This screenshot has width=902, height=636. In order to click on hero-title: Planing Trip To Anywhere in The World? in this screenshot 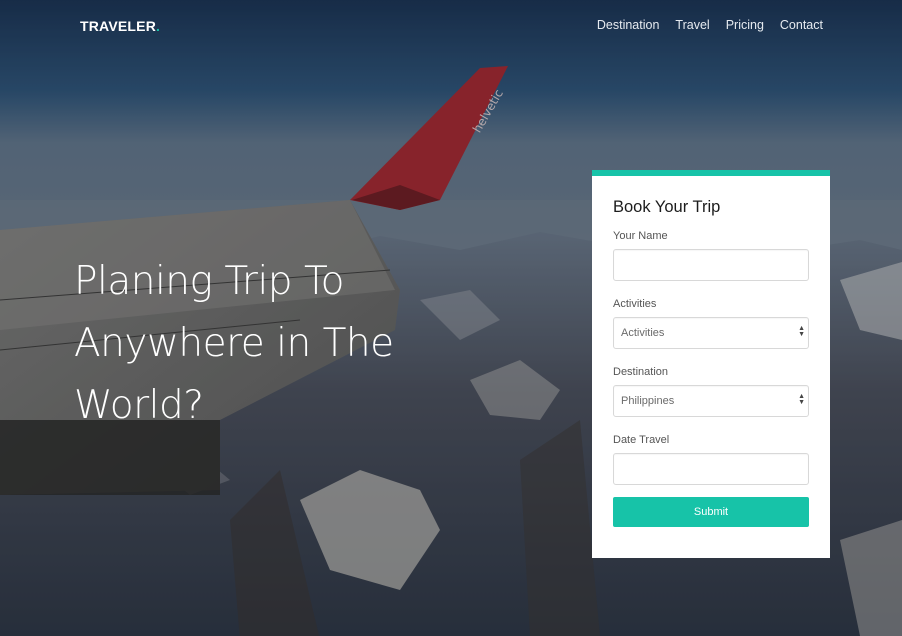, I will do `click(254, 344)`.